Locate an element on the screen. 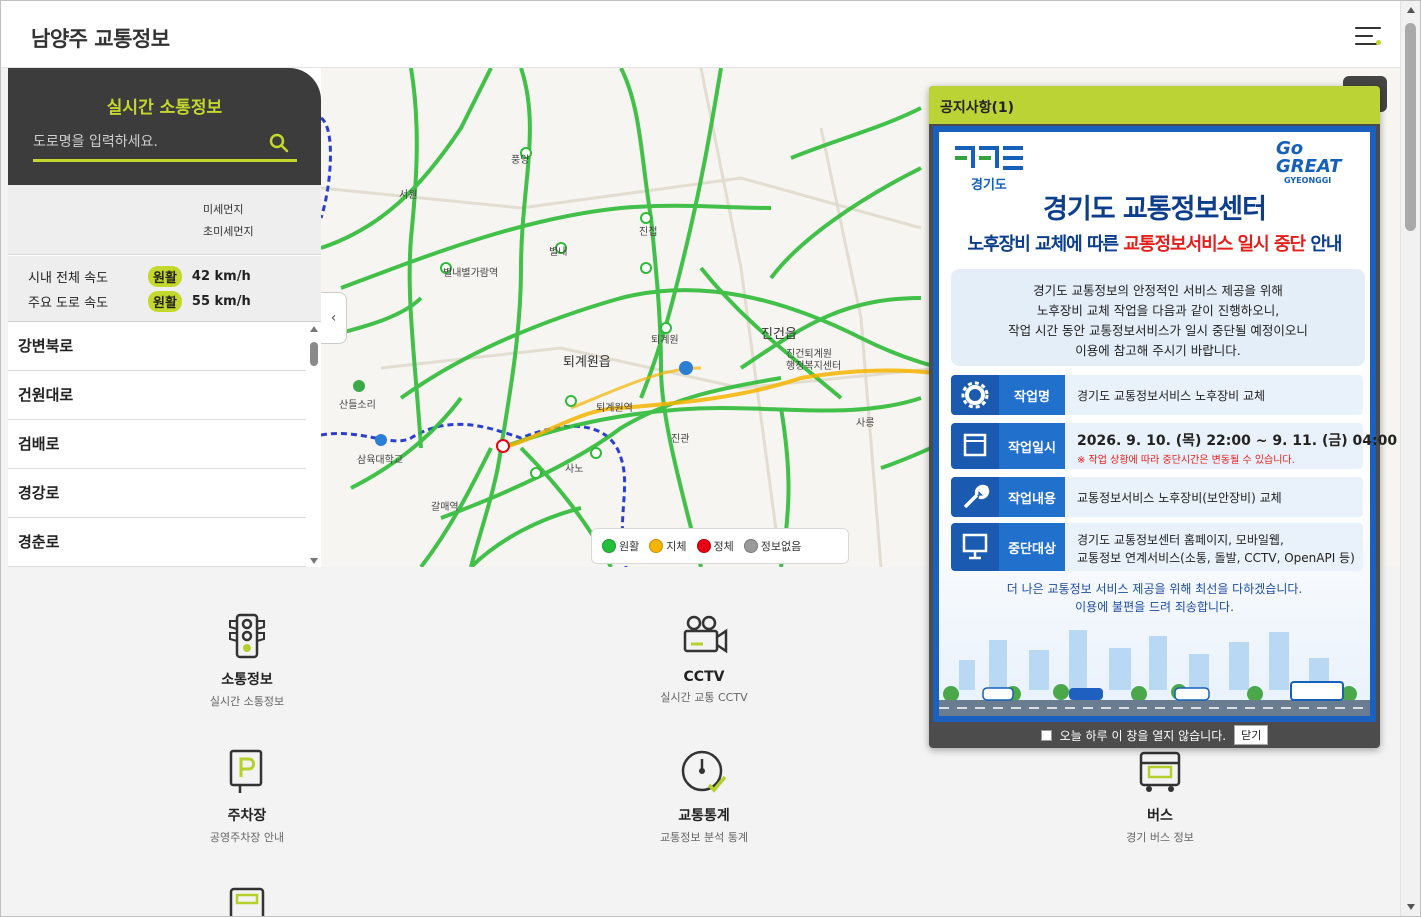 This screenshot has width=1421, height=917. popup-footer: 오늘 하루 이 창을 열지 않습니다. 닫기 is located at coordinates (1154, 735).